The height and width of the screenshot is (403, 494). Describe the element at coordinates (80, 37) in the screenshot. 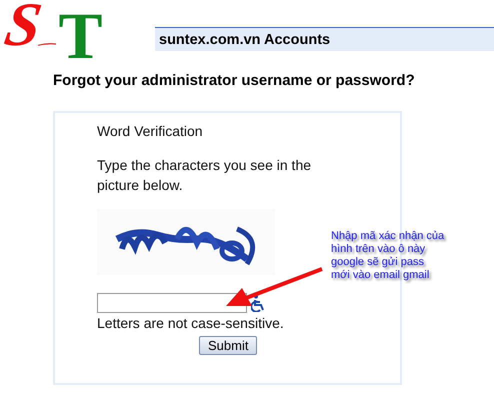

I see `logo-letter: T` at that location.